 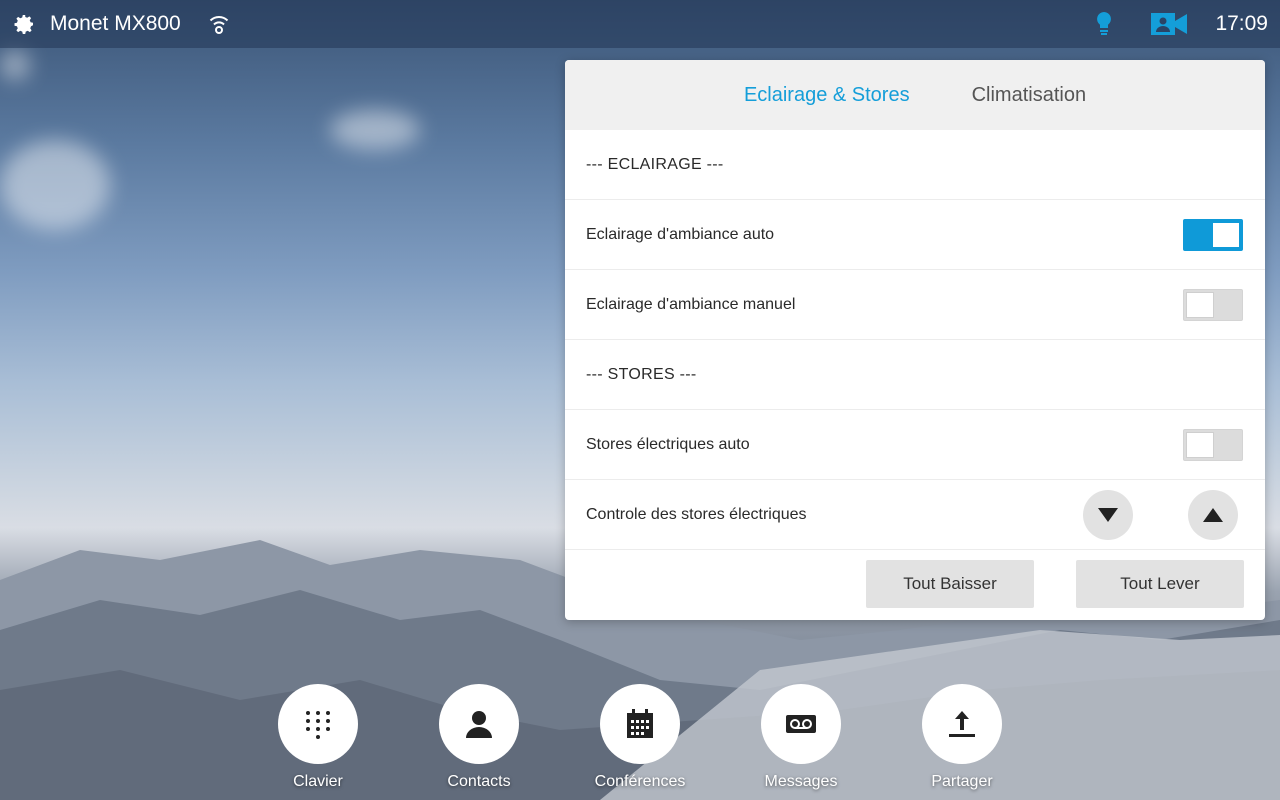 I want to click on raise-all-button: Tout Lever, so click(x=1160, y=584).